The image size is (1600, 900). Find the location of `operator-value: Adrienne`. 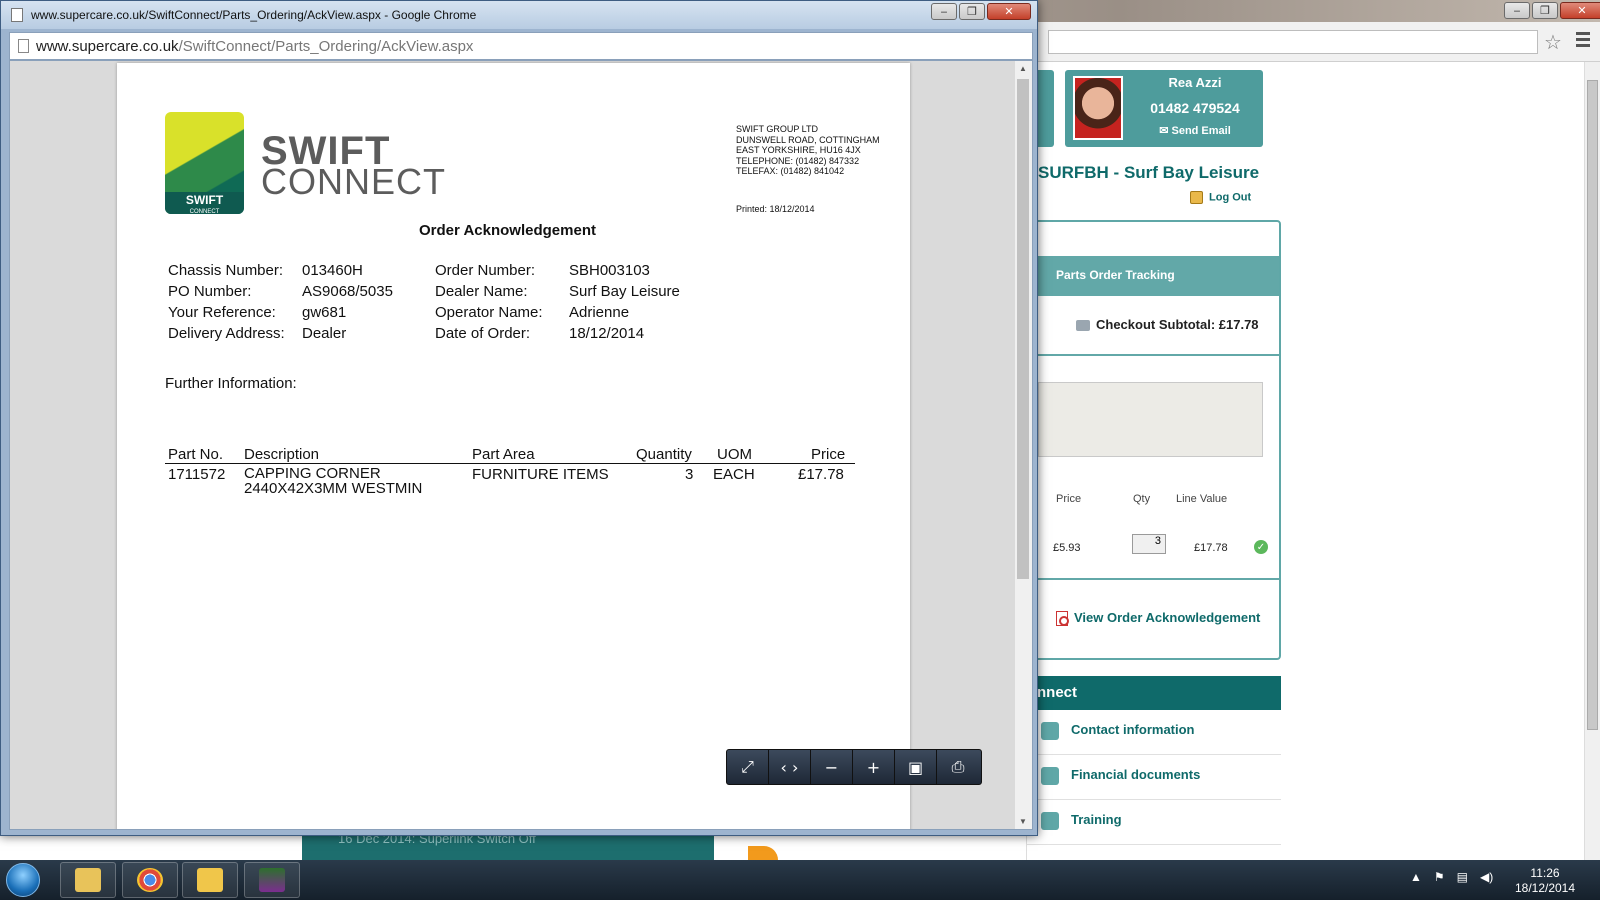

operator-value: Adrienne is located at coordinates (599, 312).